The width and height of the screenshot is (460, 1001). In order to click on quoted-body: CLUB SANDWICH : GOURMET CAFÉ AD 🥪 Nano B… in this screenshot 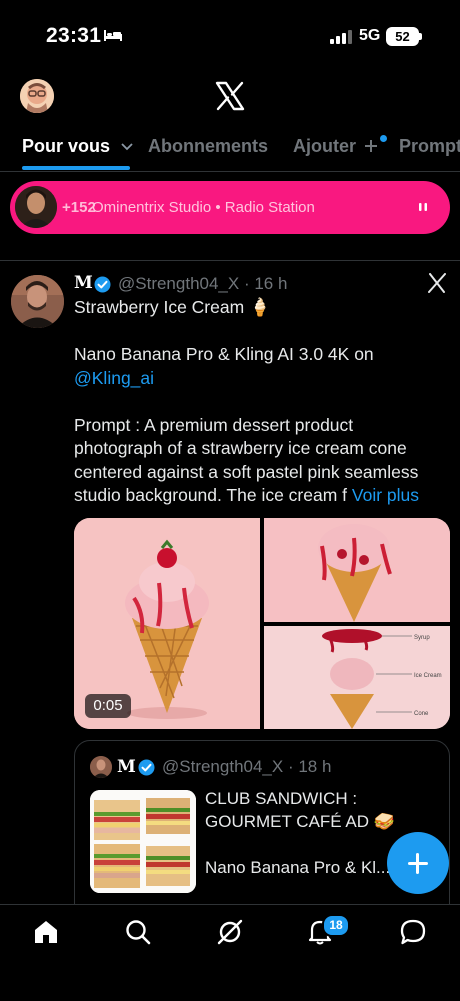, I will do `click(305, 833)`.